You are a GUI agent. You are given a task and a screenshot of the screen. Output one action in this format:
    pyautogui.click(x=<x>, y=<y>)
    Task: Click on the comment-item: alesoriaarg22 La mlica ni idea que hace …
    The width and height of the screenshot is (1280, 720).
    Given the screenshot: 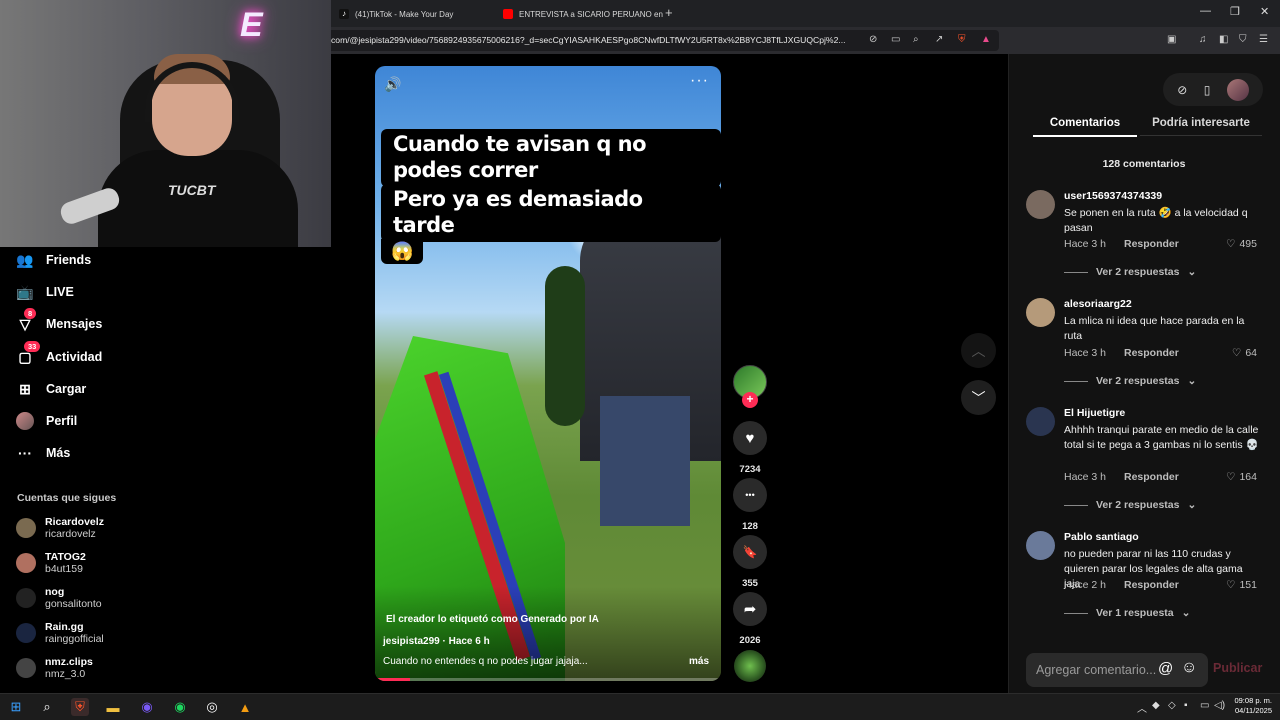 What is the action you would take?
    pyautogui.click(x=1146, y=343)
    